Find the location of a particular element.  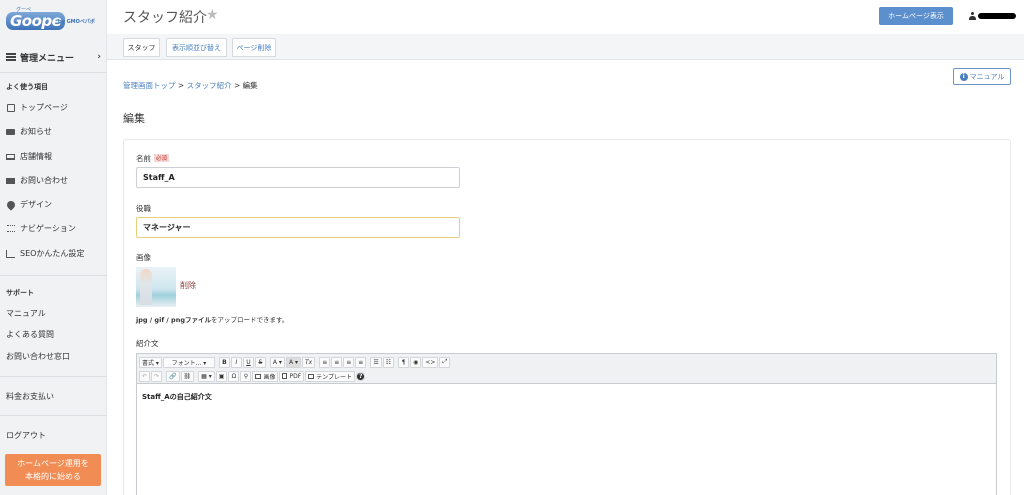

sidebar-item-faq: よくある質問 is located at coordinates (30, 334).